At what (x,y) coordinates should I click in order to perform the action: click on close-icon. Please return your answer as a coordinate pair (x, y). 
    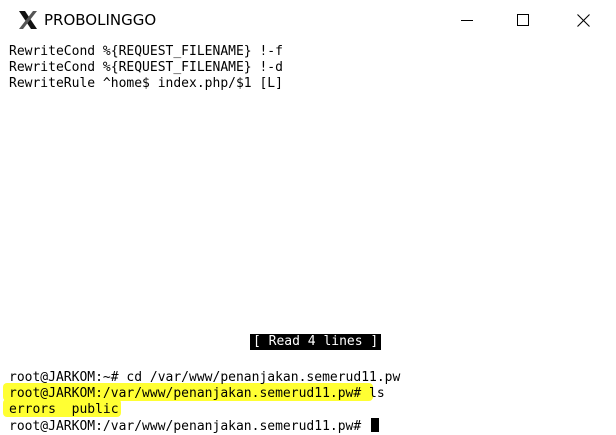
    Looking at the image, I should click on (583, 20).